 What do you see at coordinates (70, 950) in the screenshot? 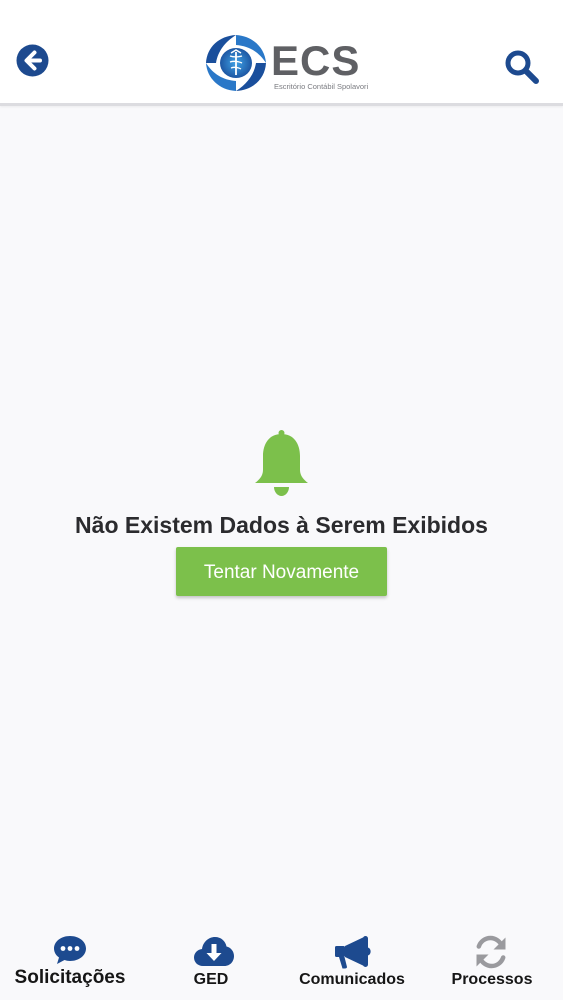
I see `chat-bubble-icon` at bounding box center [70, 950].